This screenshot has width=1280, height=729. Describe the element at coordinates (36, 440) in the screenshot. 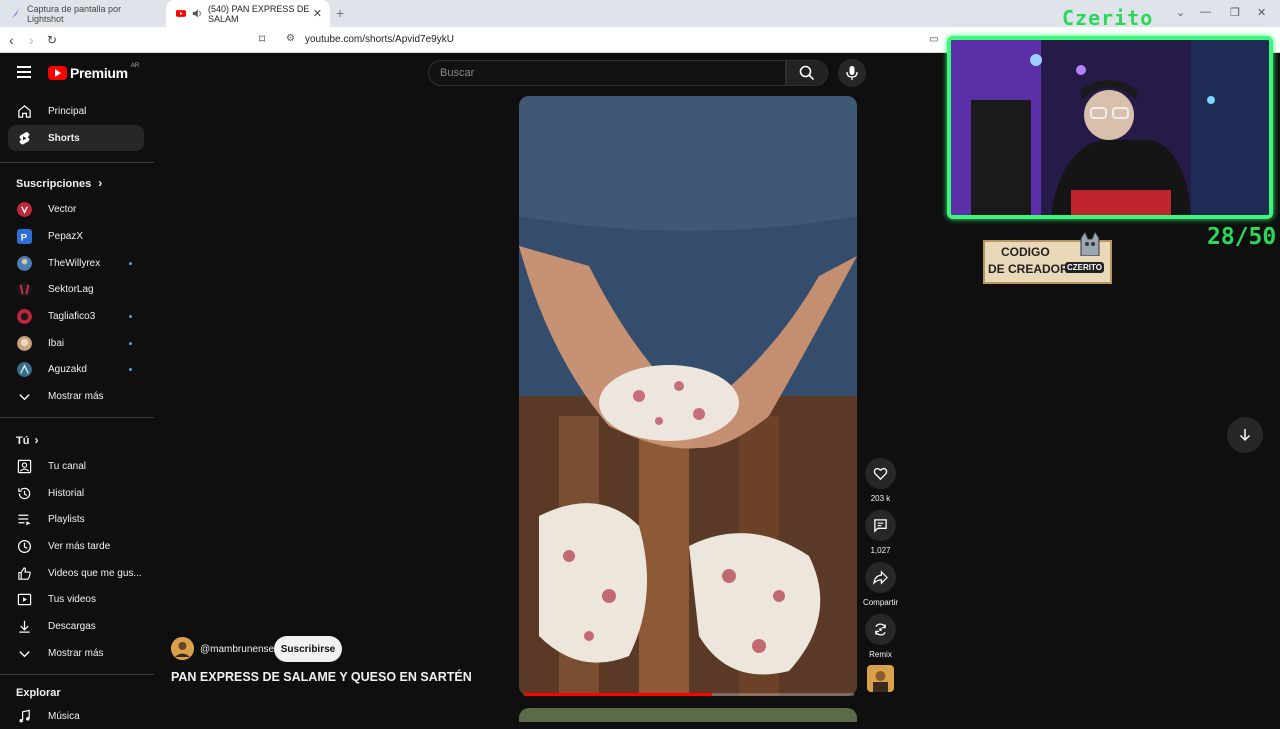

I see `chevron-right-icon: ›` at that location.